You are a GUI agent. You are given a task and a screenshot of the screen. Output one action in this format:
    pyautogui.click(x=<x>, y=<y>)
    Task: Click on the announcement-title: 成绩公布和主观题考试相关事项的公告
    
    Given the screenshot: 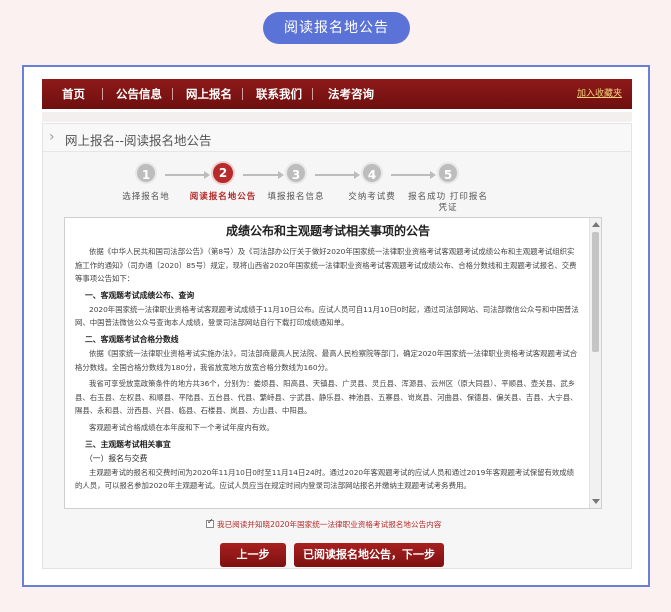 What is the action you would take?
    pyautogui.click(x=327, y=231)
    